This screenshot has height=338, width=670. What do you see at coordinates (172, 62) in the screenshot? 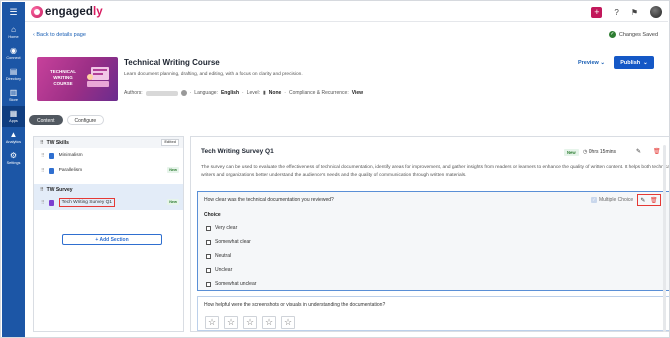
I see `course-title: Technical Writing Course` at bounding box center [172, 62].